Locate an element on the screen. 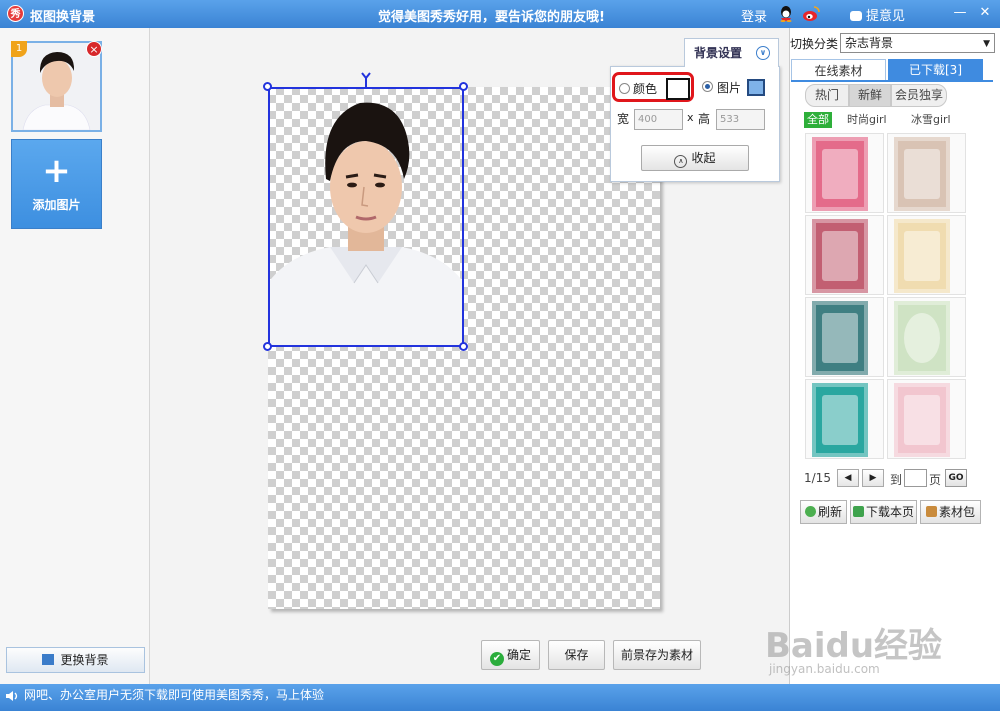 The image size is (1000, 711). width-input: 400 is located at coordinates (658, 119).